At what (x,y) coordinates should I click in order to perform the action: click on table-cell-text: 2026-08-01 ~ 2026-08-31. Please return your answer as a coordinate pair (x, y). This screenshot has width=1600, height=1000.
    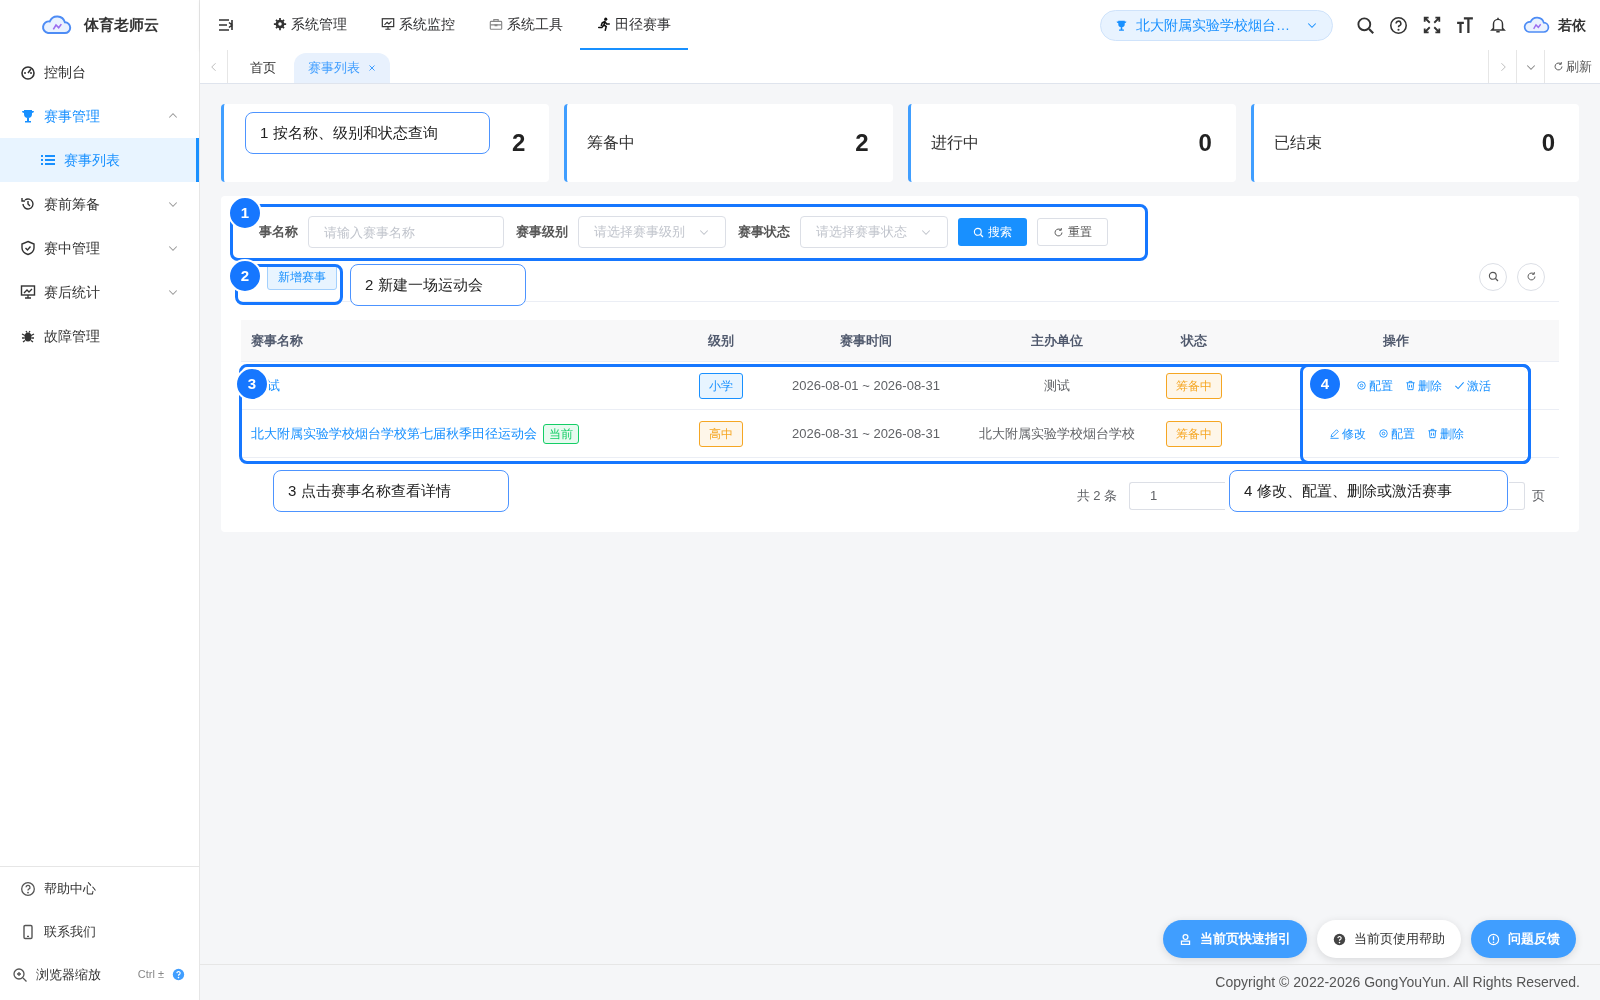
    Looking at the image, I should click on (866, 385).